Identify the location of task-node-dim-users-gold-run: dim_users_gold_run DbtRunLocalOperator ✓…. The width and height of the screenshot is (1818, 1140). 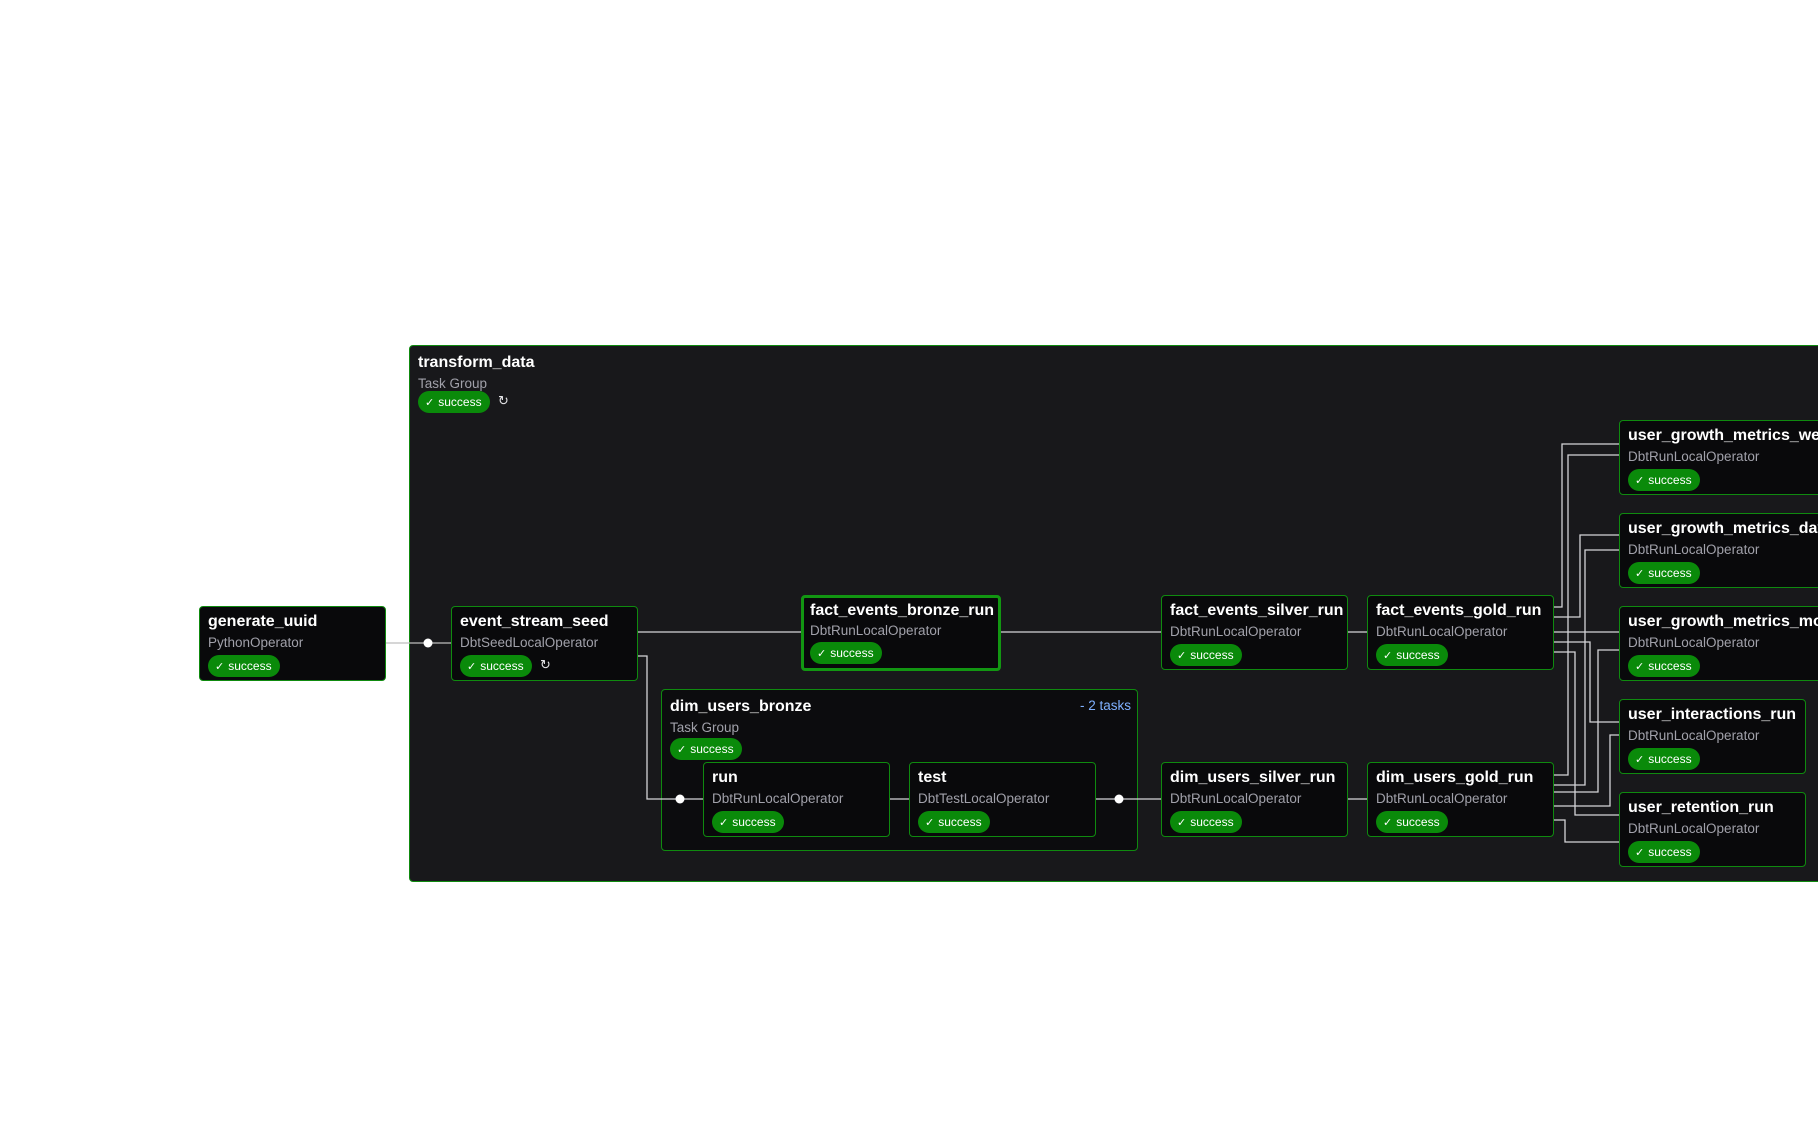
(1460, 799).